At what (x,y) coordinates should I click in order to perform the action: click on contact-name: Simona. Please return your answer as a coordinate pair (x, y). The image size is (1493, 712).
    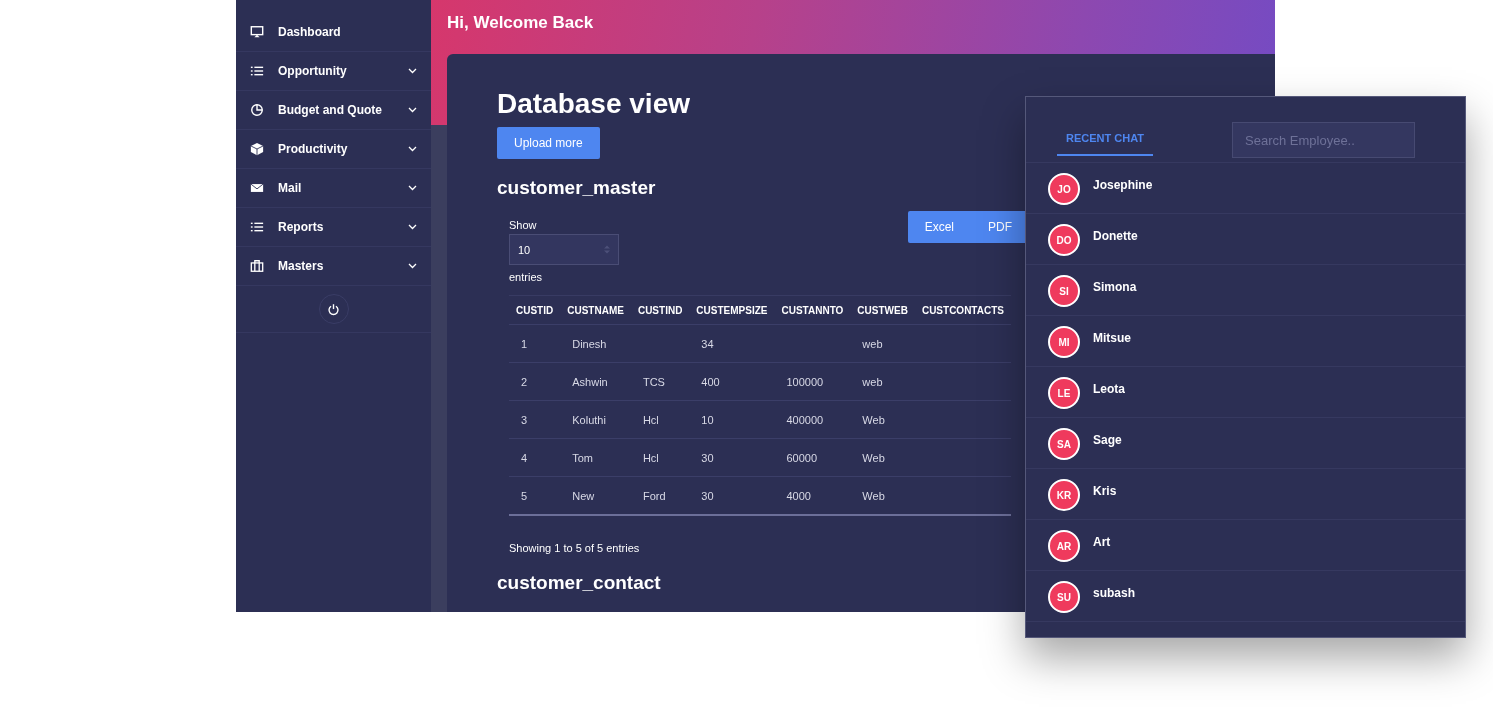
    Looking at the image, I should click on (1115, 287).